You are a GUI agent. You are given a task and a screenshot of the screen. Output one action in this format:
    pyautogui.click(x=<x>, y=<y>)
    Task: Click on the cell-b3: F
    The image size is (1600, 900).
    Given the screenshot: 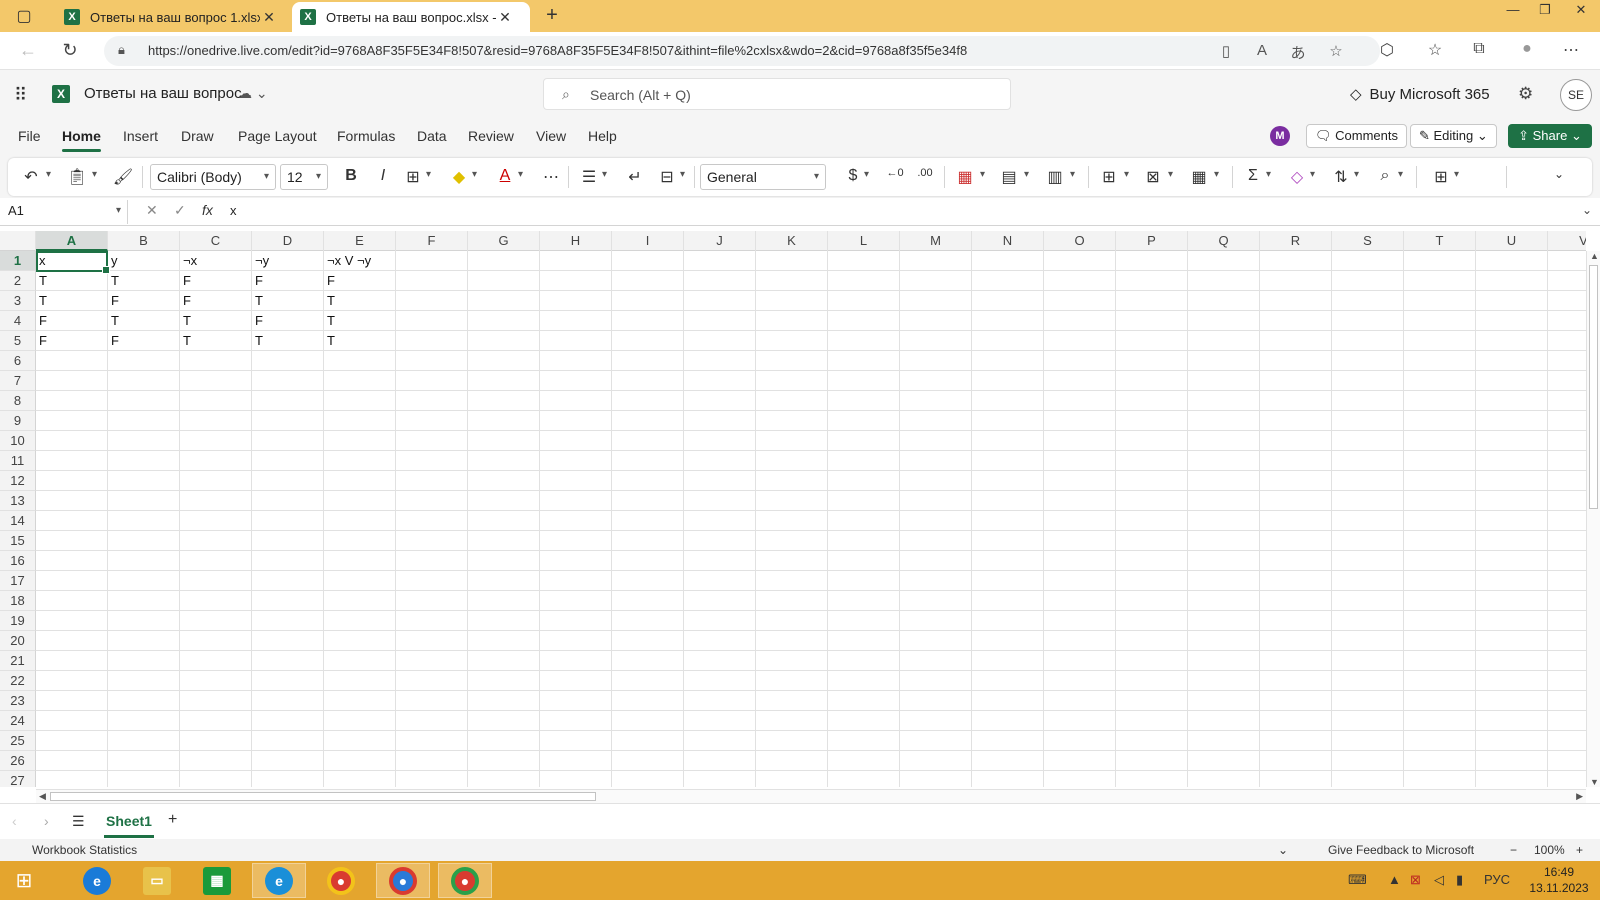 What is the action you would take?
    pyautogui.click(x=144, y=301)
    